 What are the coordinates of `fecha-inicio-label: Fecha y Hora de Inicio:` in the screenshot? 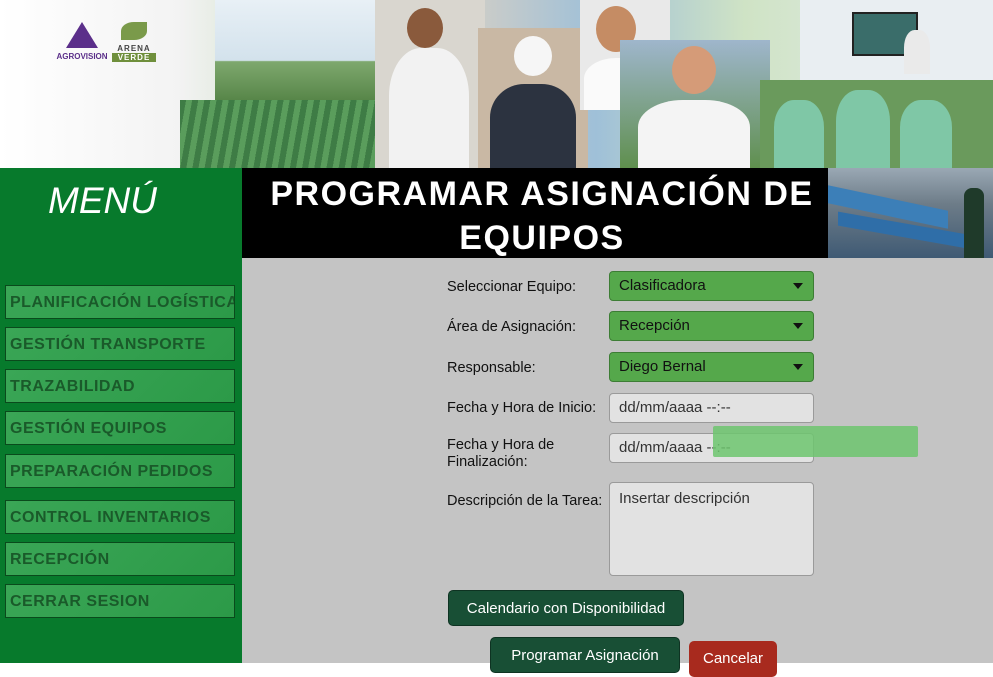 It's located at (522, 408).